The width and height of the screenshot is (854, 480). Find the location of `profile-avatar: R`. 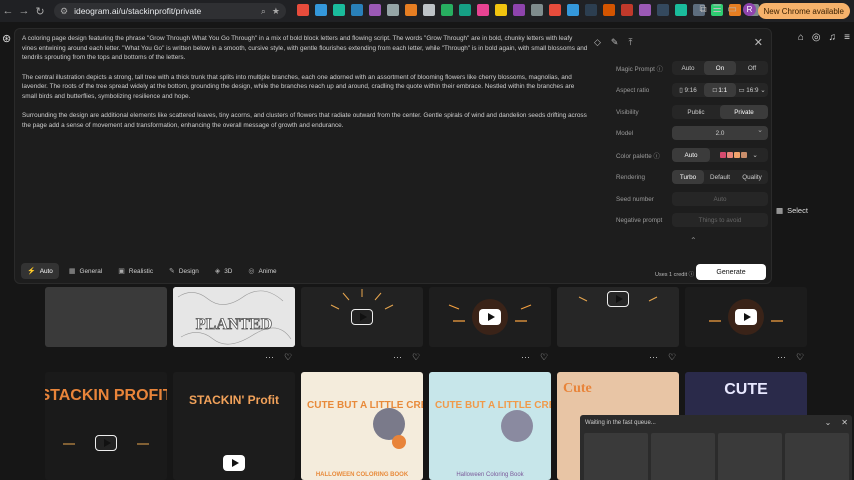

profile-avatar: R is located at coordinates (749, 9).